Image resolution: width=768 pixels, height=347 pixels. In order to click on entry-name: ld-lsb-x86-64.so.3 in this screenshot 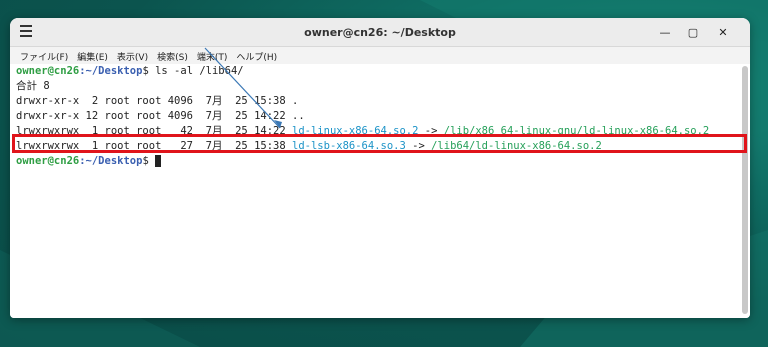, I will do `click(349, 146)`.